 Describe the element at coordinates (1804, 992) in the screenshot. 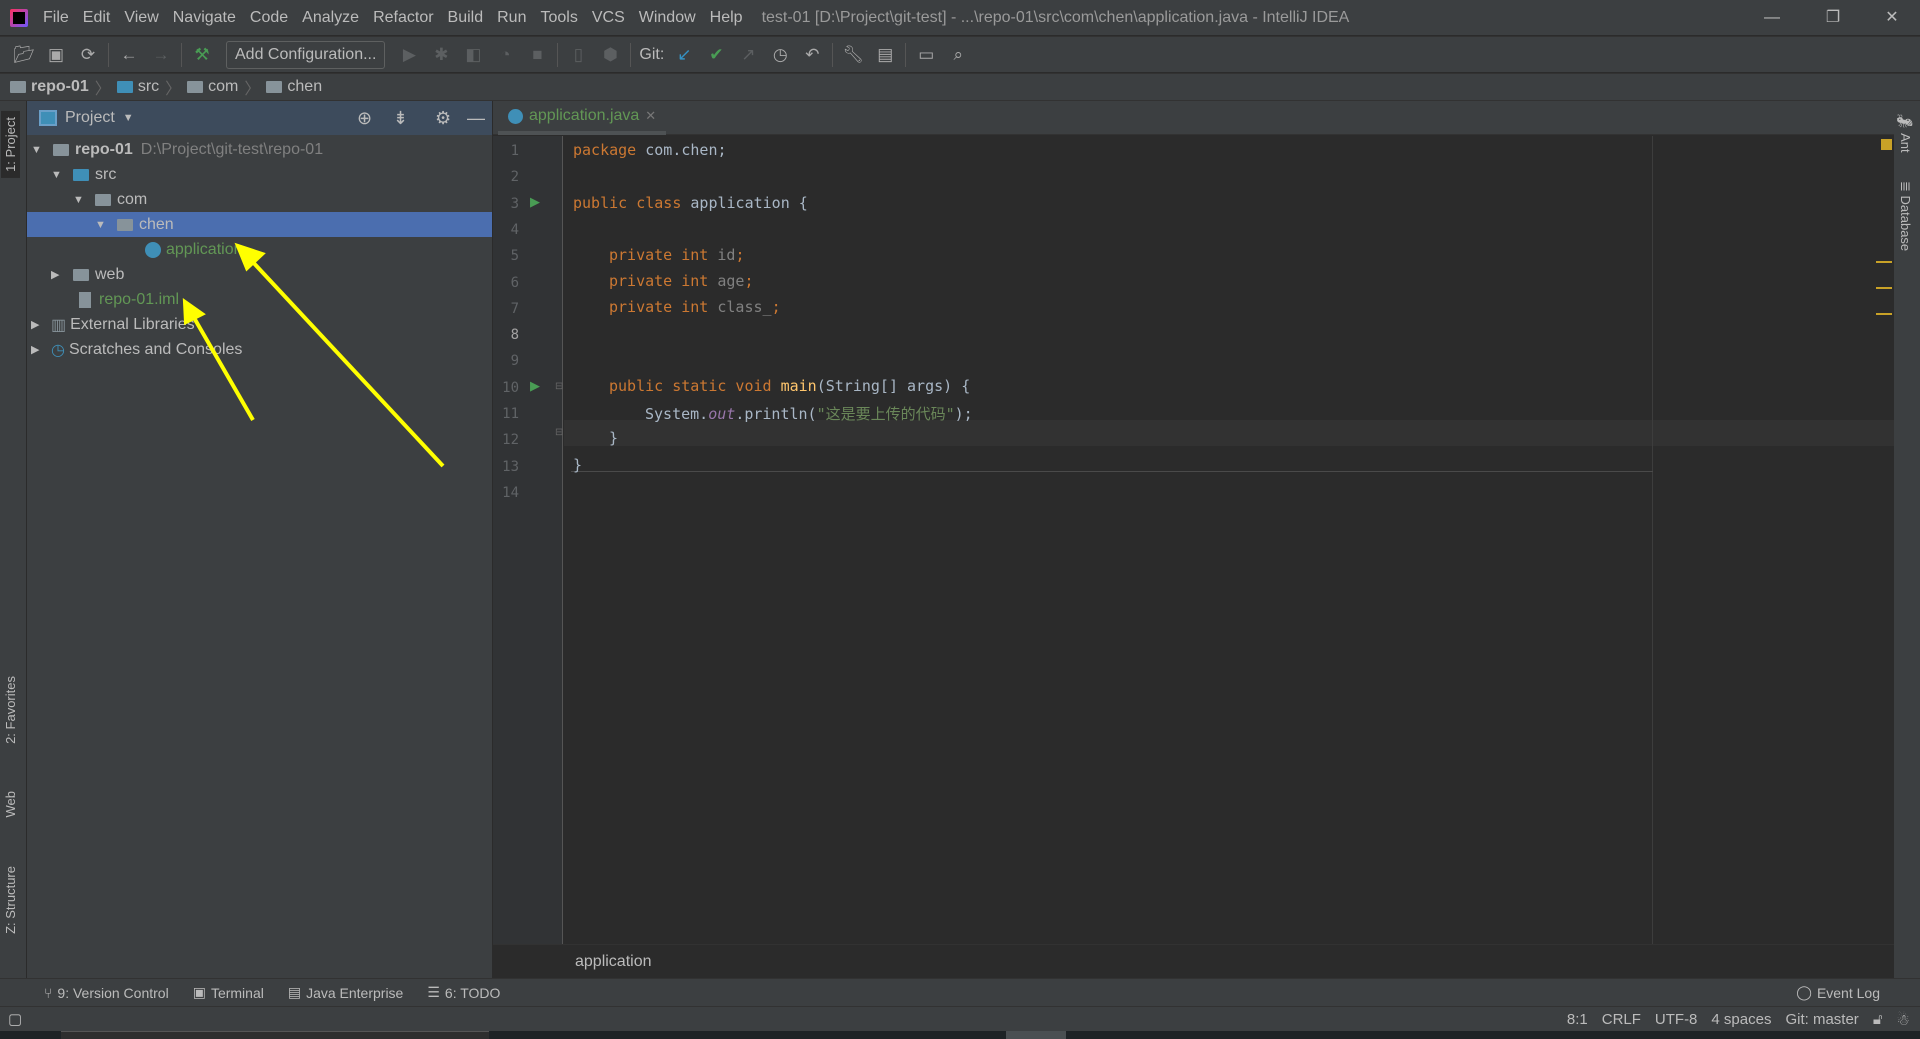

I see `event-log-icon: ◯` at that location.